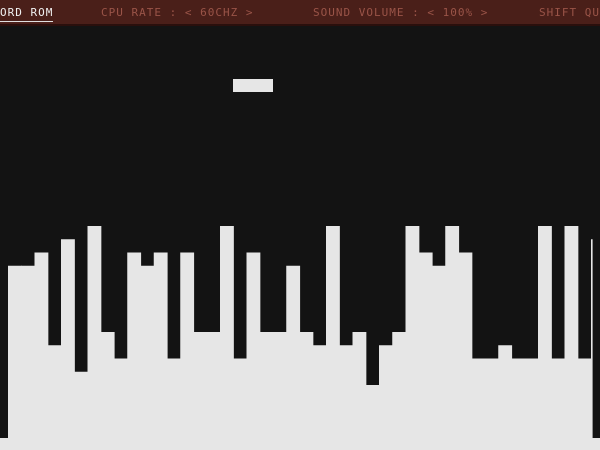 The height and width of the screenshot is (450, 600). I want to click on player-plane, so click(253, 85).